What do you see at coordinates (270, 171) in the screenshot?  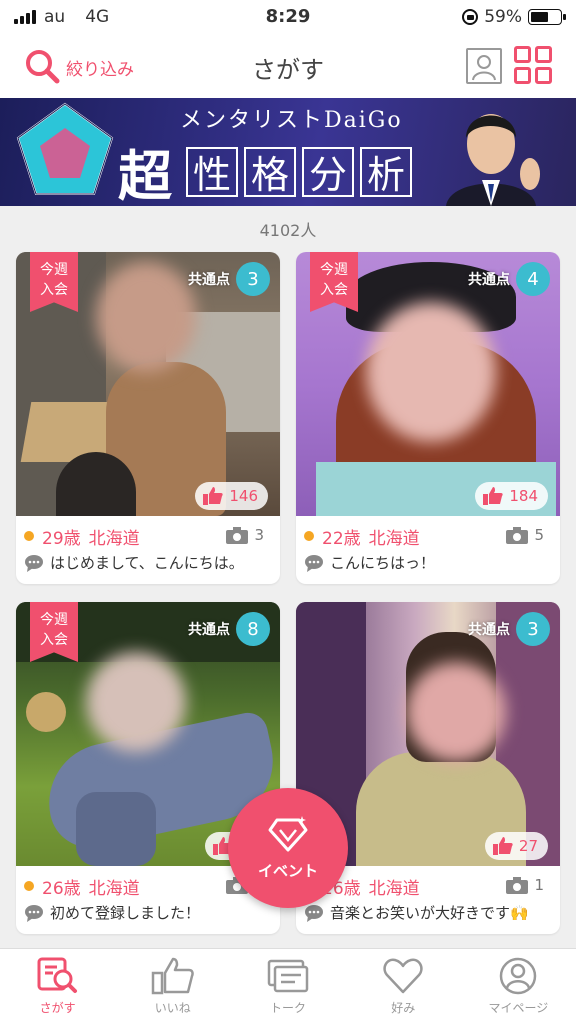 I see `banner-char: 格` at bounding box center [270, 171].